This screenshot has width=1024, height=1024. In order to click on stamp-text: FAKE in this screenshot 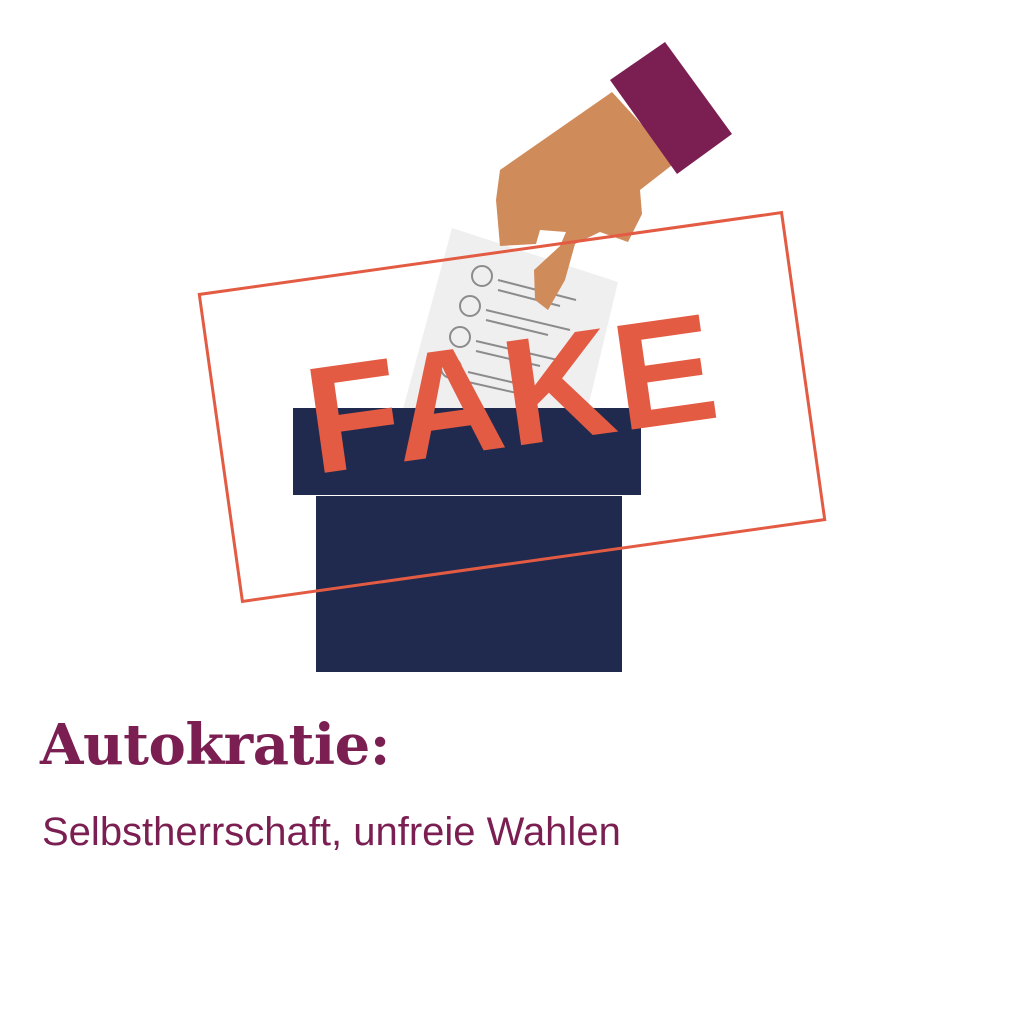, I will do `click(512, 394)`.